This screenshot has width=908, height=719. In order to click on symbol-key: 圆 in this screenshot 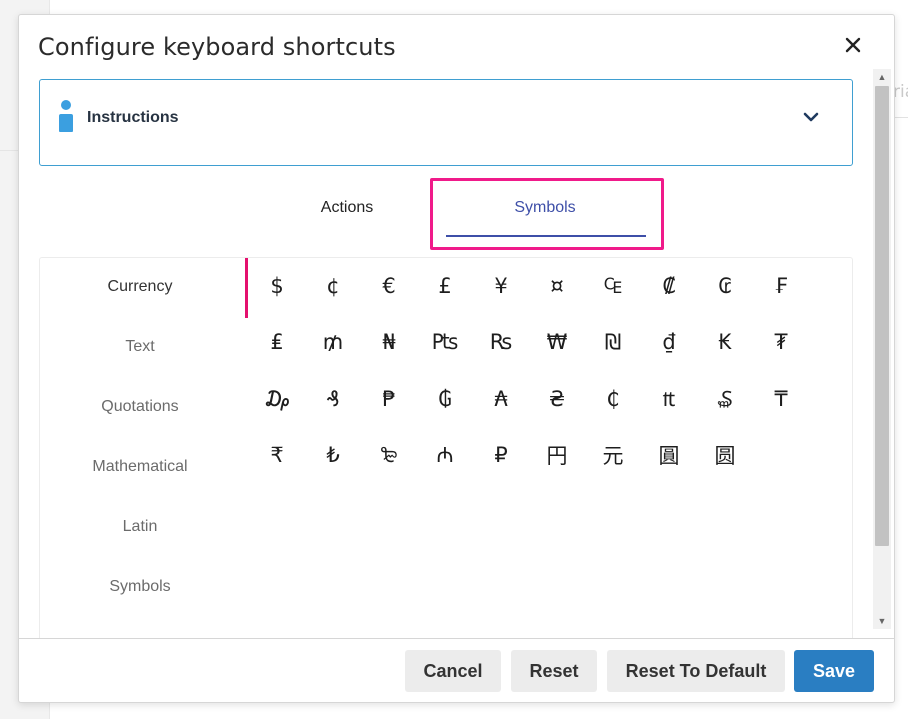, I will do `click(725, 455)`.